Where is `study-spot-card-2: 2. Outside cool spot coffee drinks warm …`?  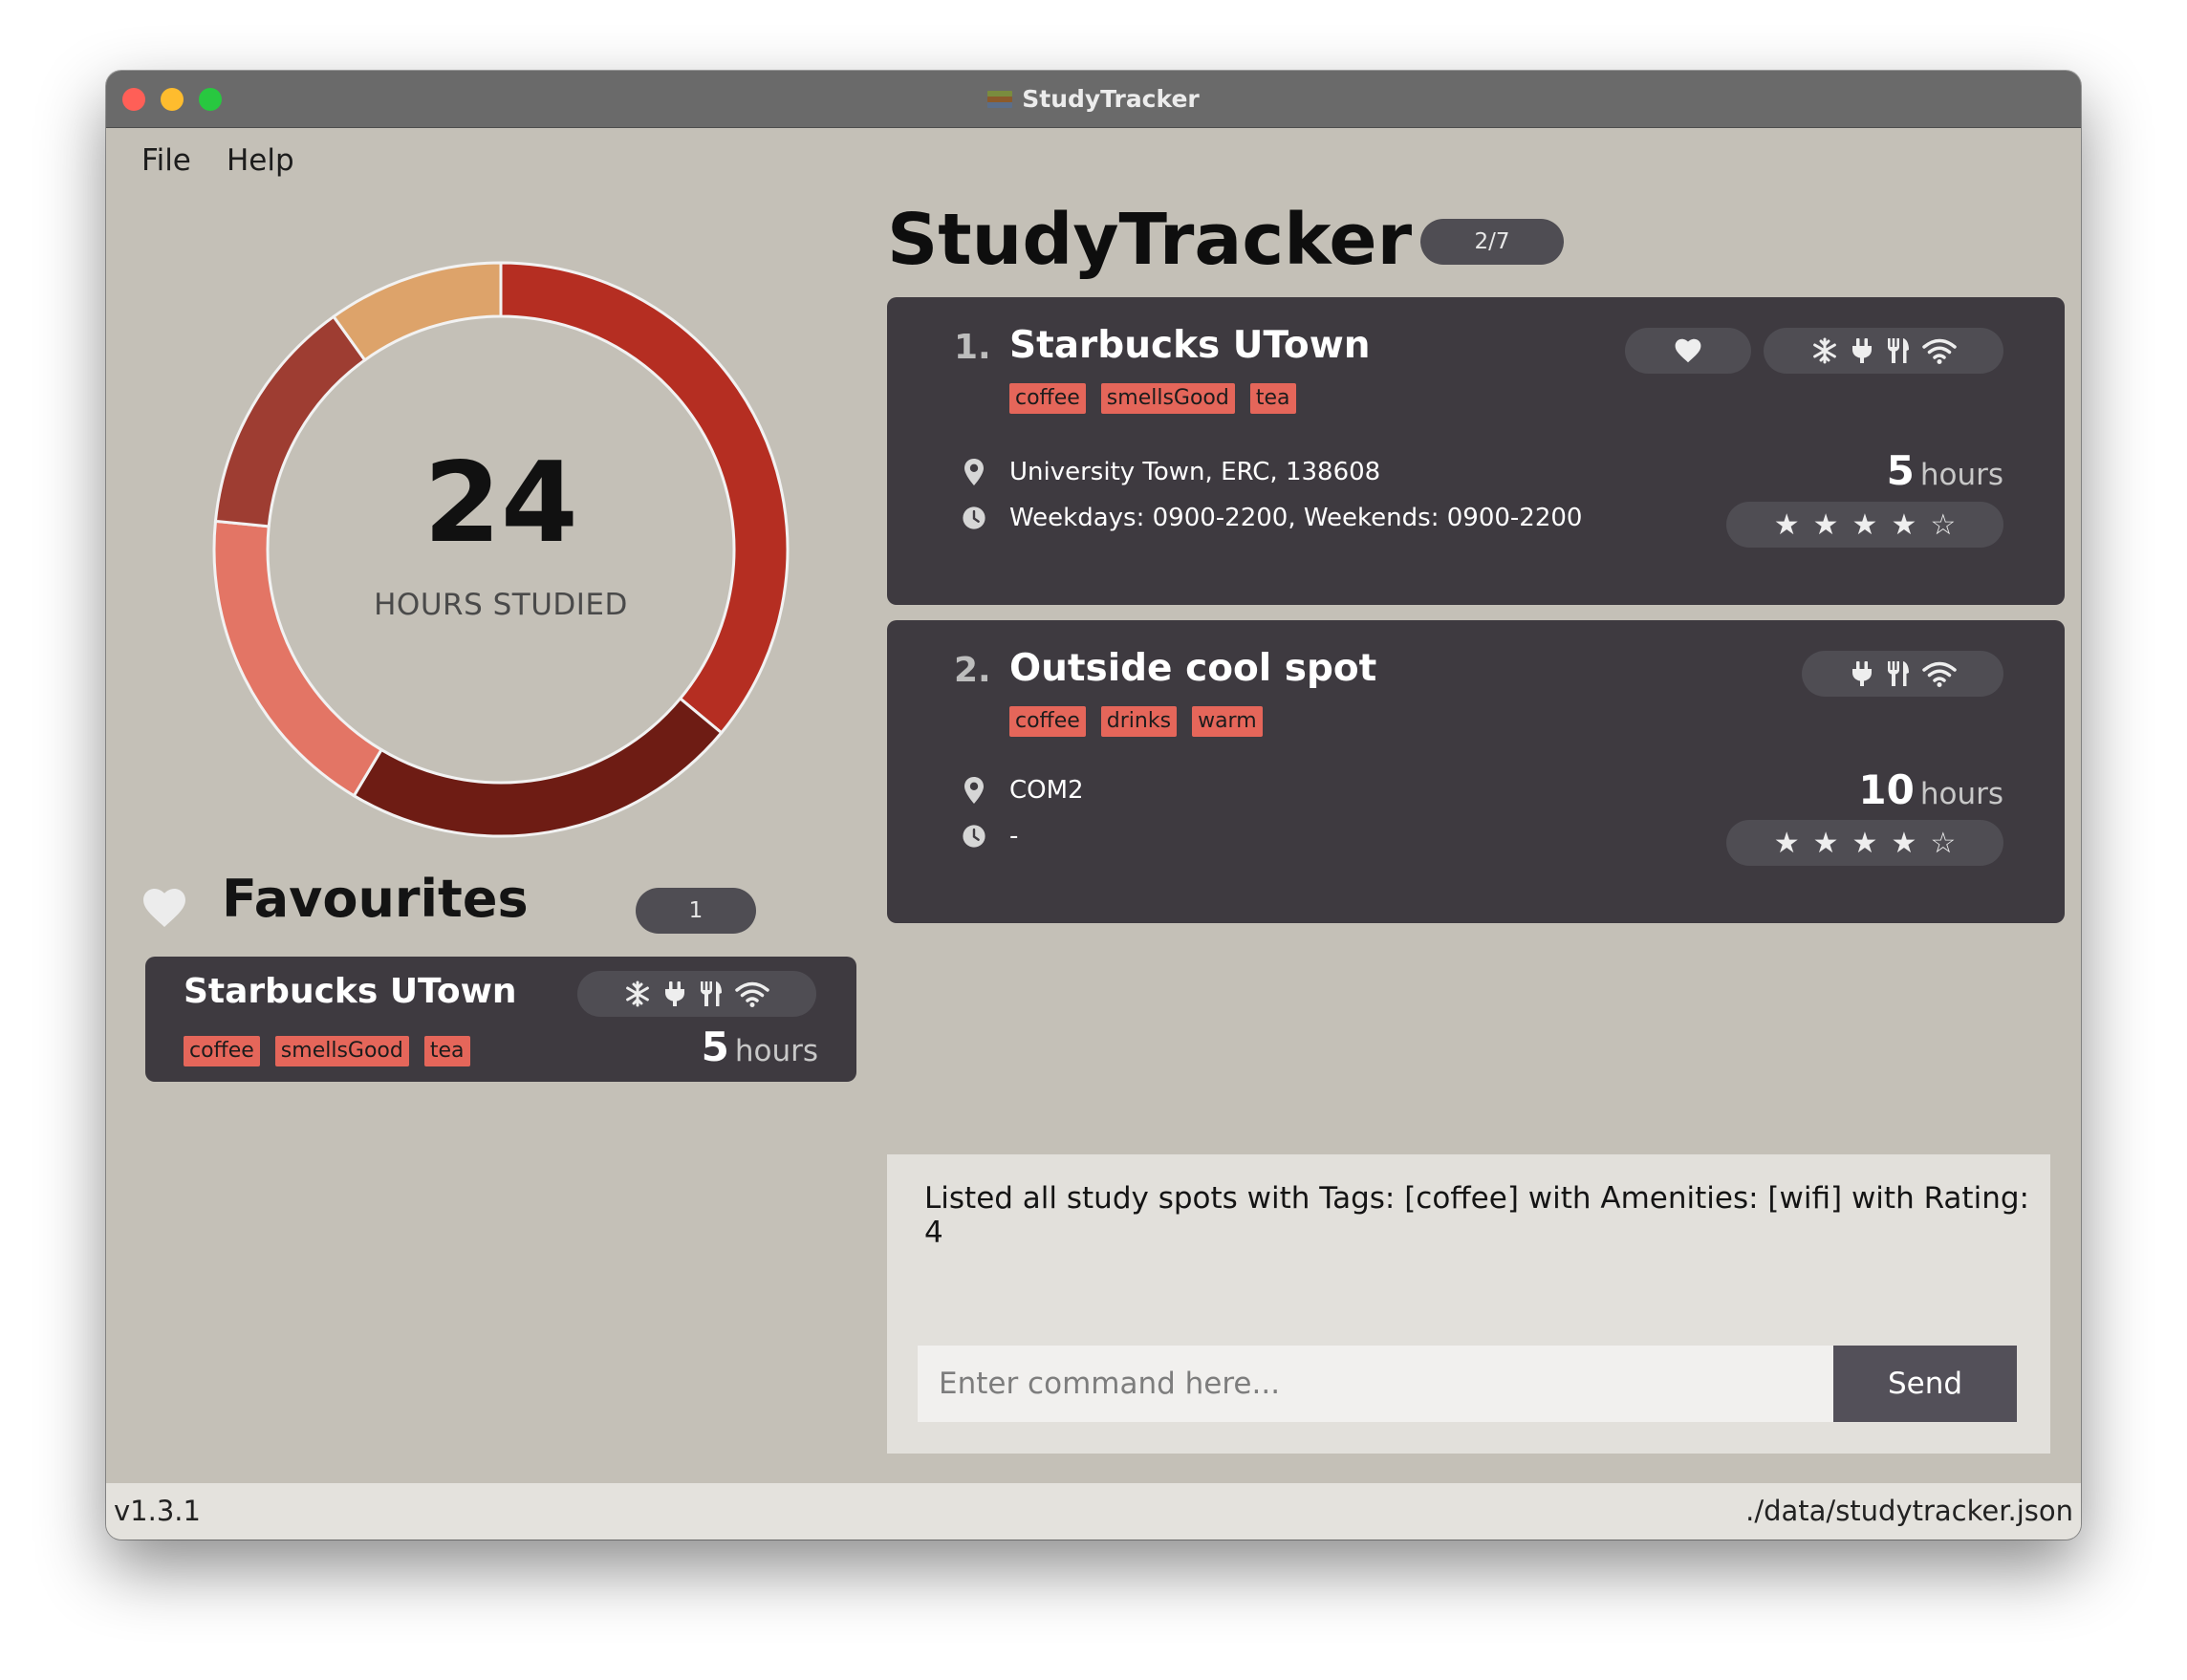
study-spot-card-2: 2. Outside cool spot coffee drinks warm … is located at coordinates (1476, 771).